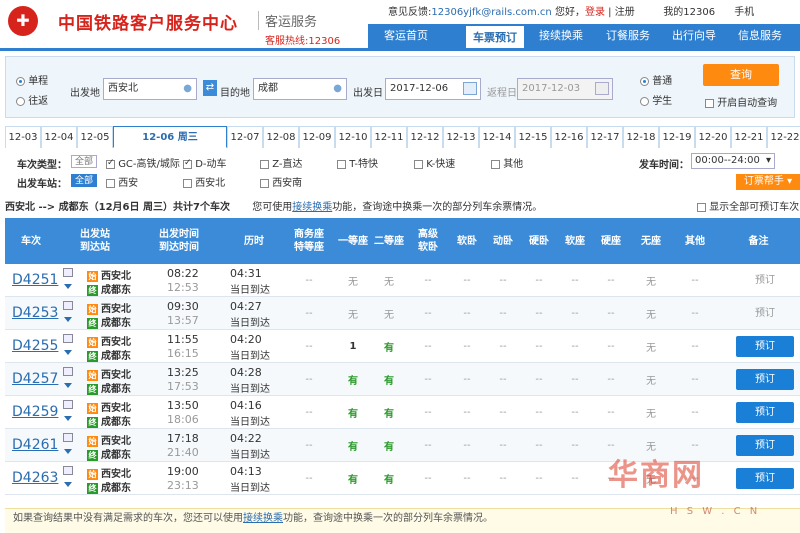 Image resolution: width=800 pixels, height=533 pixels. What do you see at coordinates (92, 309) in the screenshot?
I see `start-badge: 始` at bounding box center [92, 309].